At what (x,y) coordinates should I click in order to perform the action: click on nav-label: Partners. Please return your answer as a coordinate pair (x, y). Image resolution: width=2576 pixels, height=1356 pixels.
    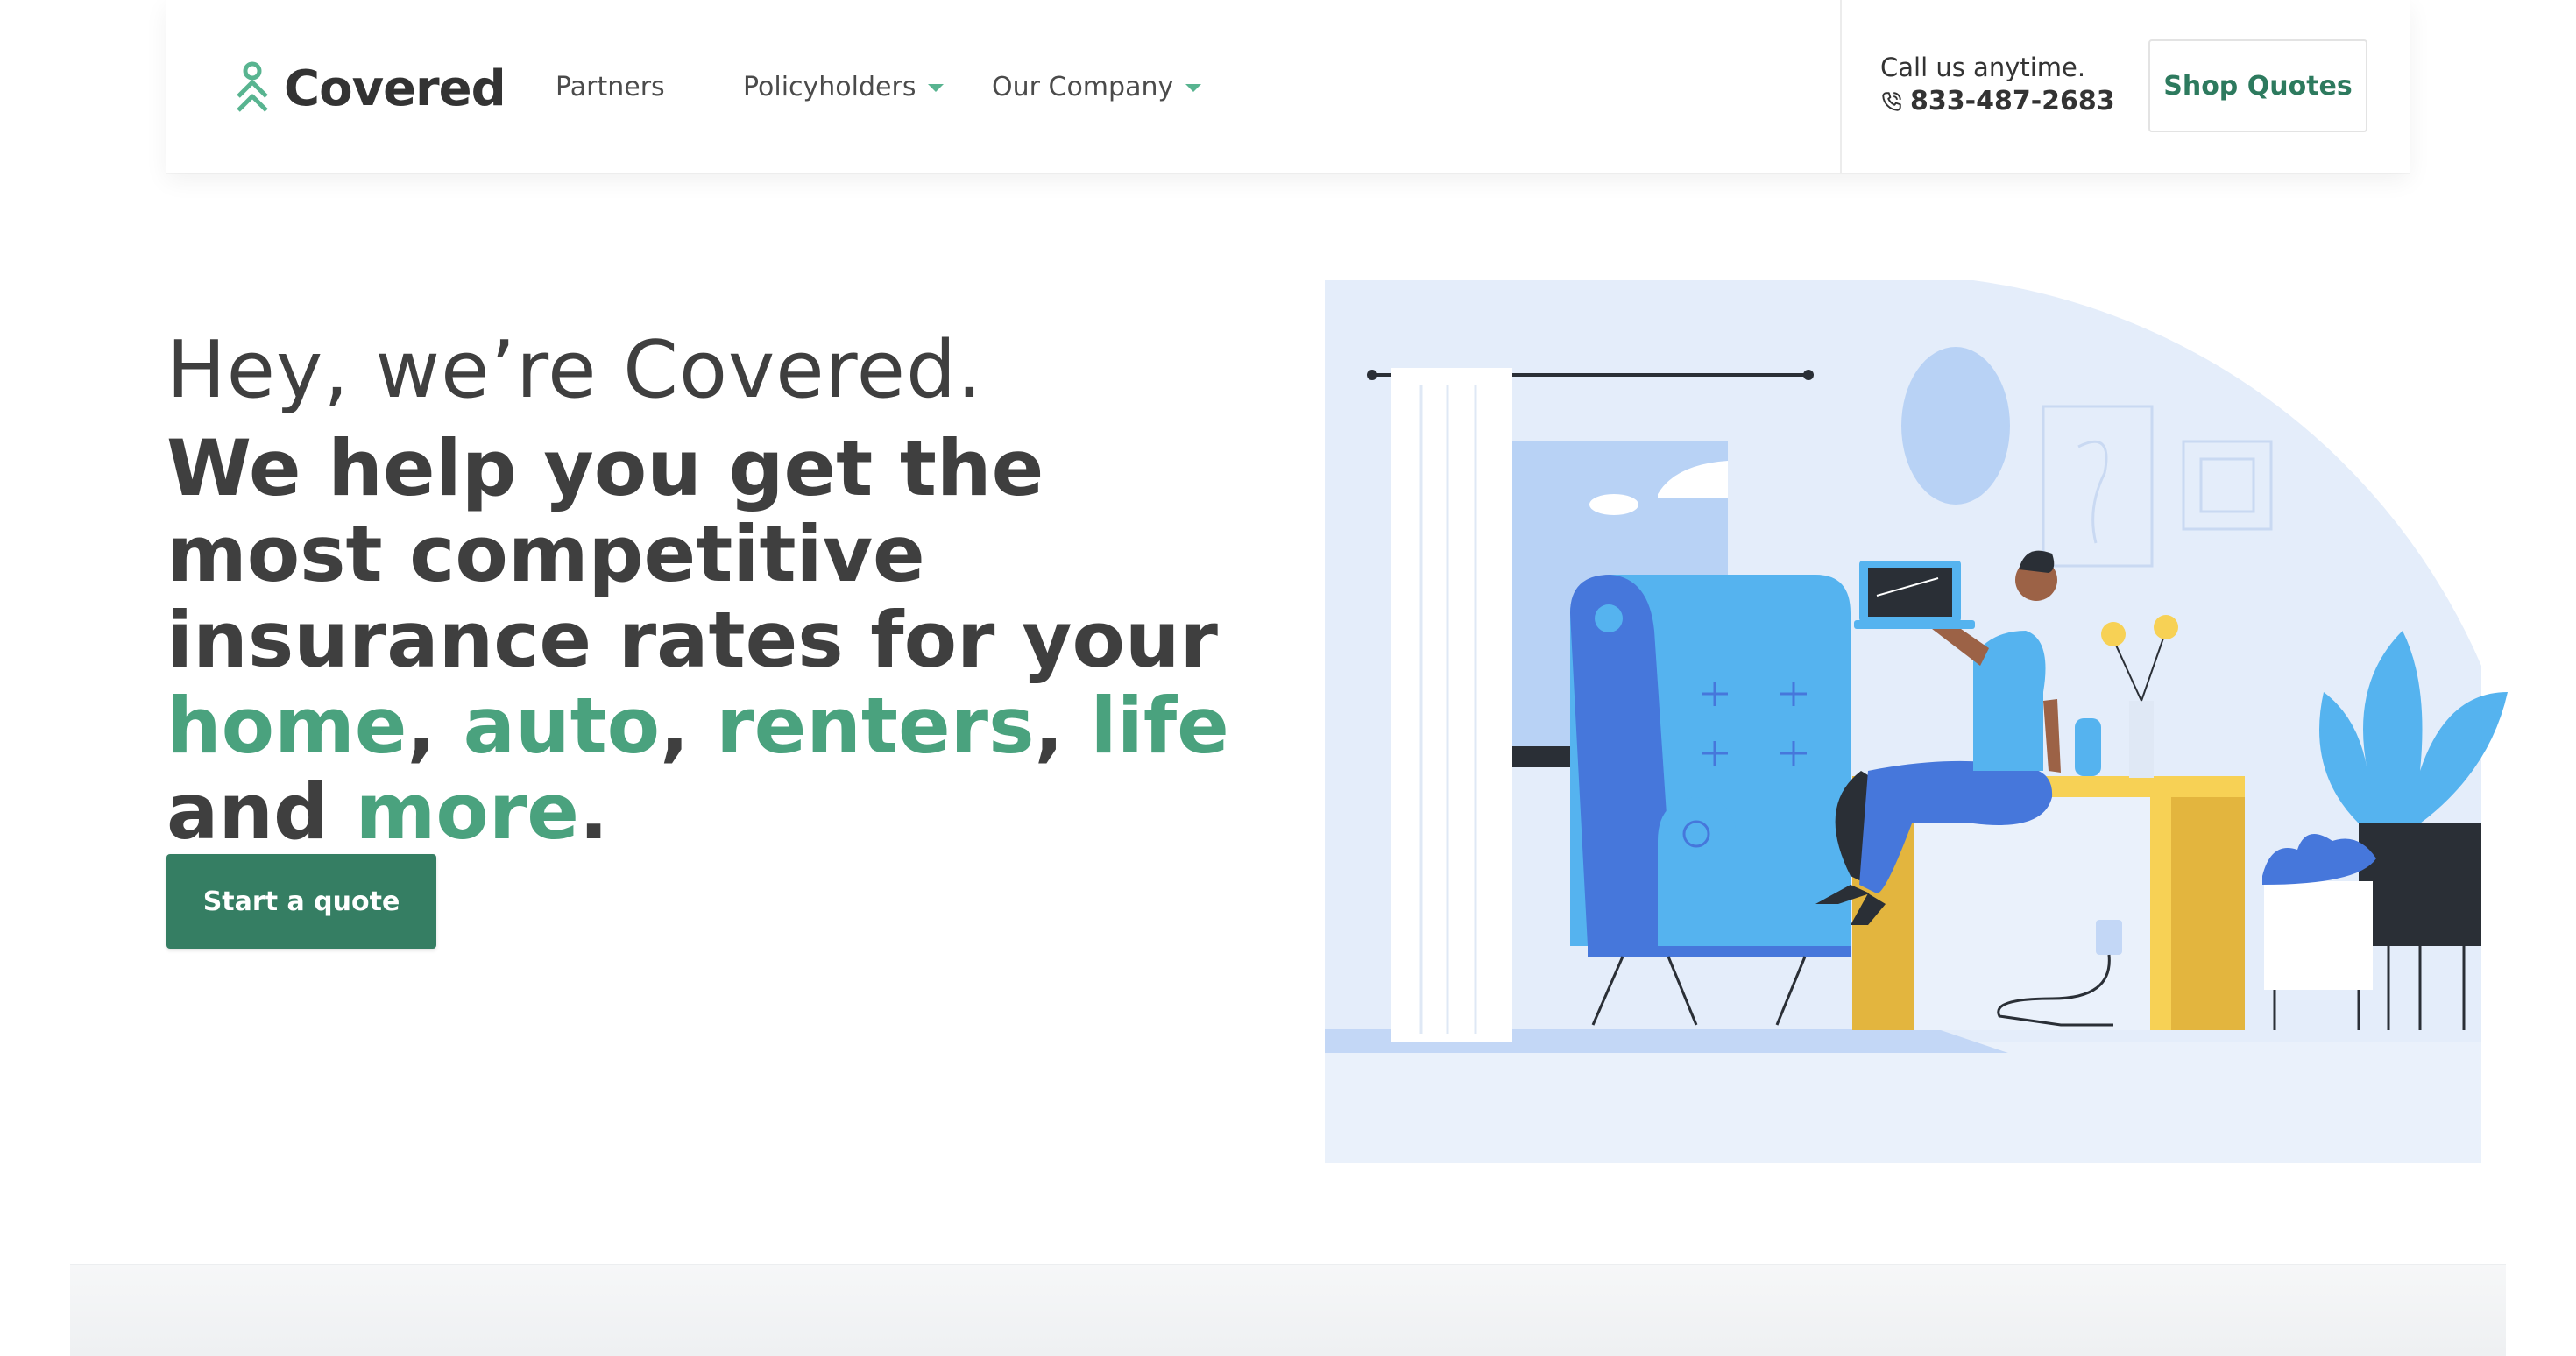
    Looking at the image, I should click on (610, 87).